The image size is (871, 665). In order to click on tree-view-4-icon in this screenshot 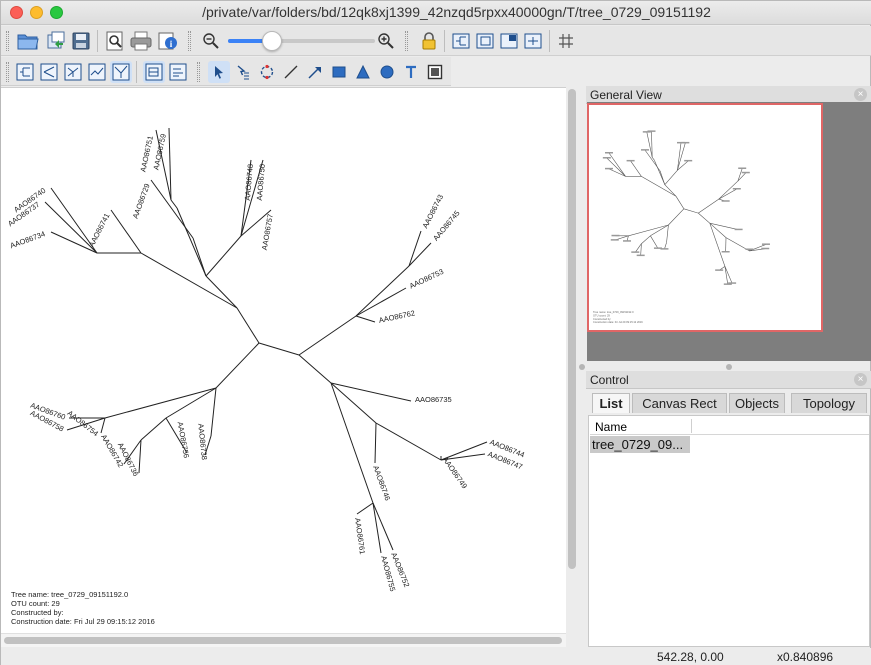, I will do `click(533, 41)`.